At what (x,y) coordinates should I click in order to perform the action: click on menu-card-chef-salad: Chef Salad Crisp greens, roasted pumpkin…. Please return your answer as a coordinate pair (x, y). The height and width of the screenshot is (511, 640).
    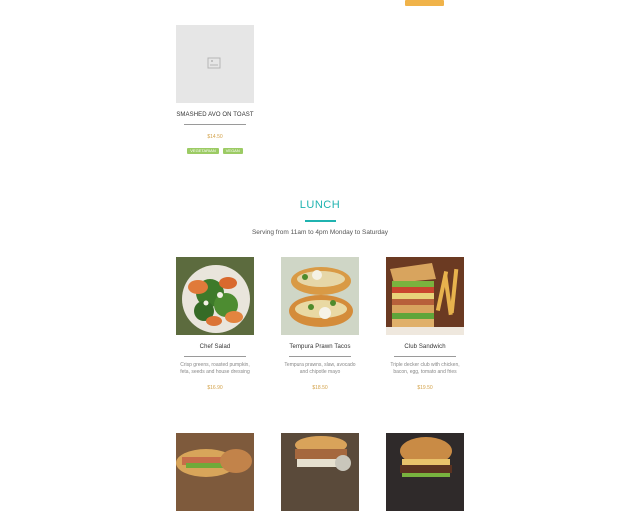
    Looking at the image, I should click on (215, 324).